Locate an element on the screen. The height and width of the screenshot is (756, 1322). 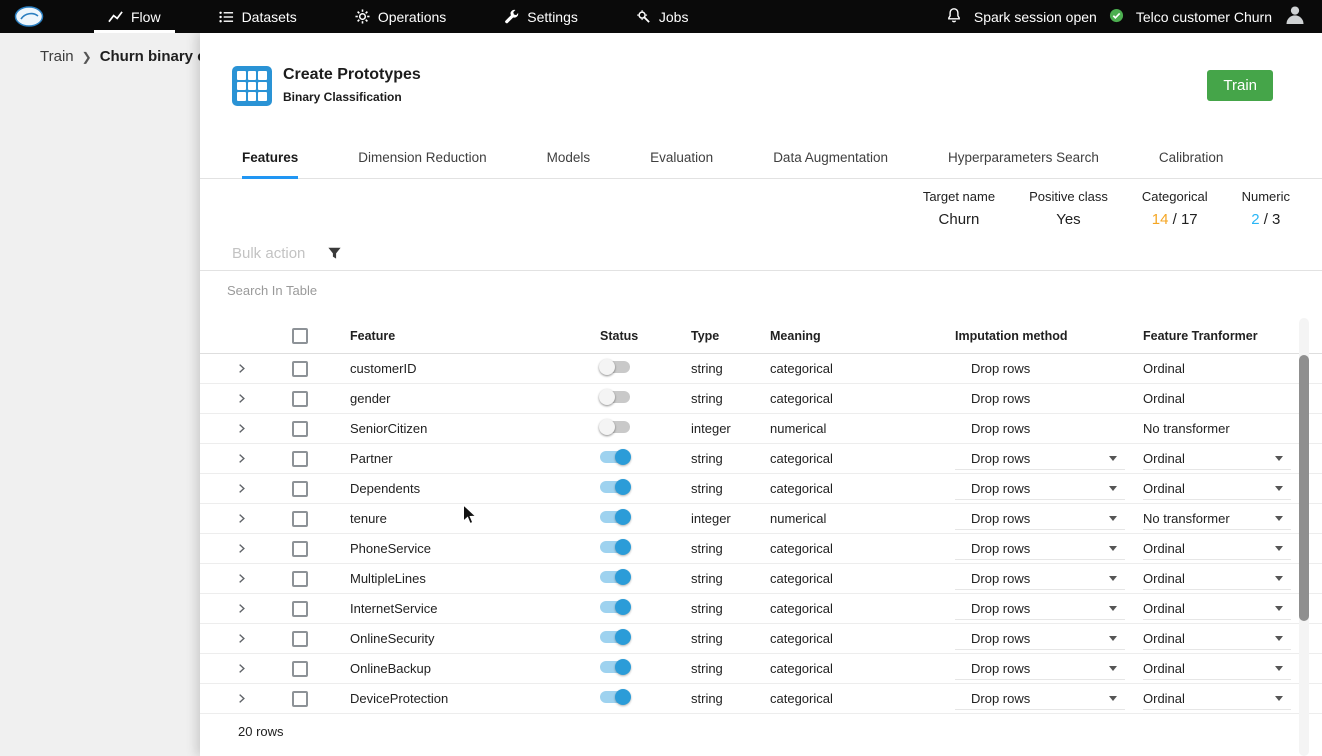
nav-item-flow: Flow is located at coordinates (134, 16).